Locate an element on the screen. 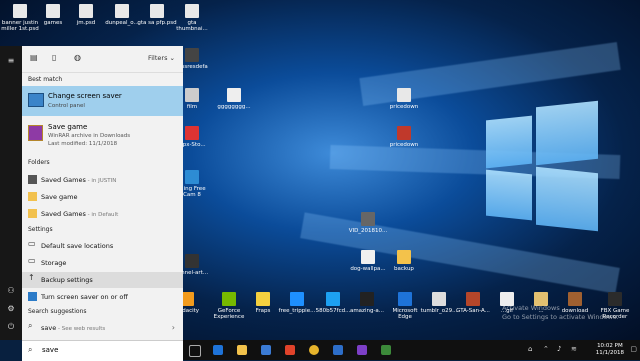 This screenshot has width=640, height=361. chrome-icon is located at coordinates (314, 350).